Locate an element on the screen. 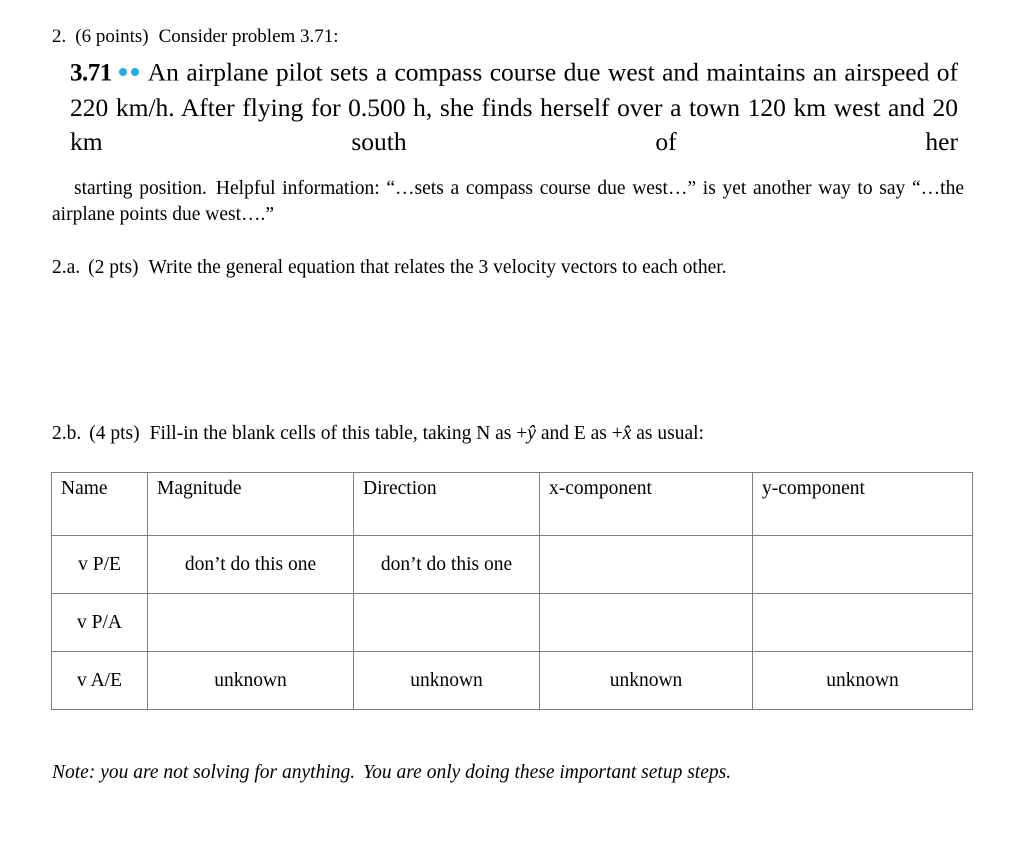 This screenshot has height=866, width=1024. question-prompt: Consider problem 3.71: is located at coordinates (248, 36).